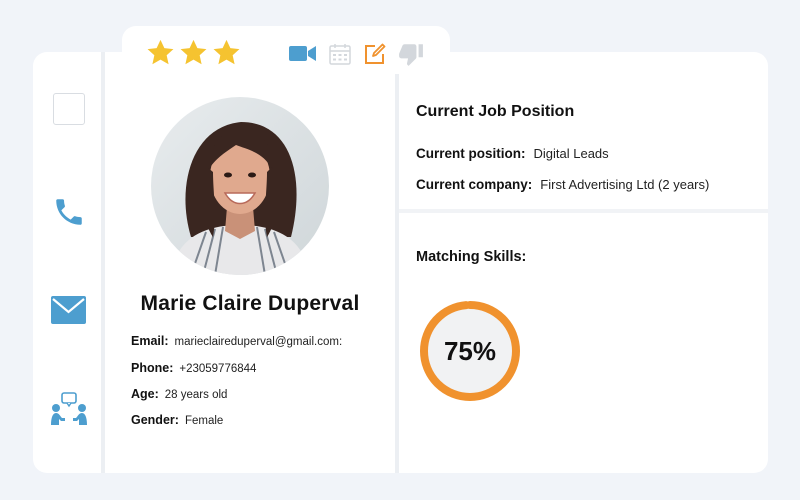  I want to click on age-row: Age: 28 years old, so click(179, 394).